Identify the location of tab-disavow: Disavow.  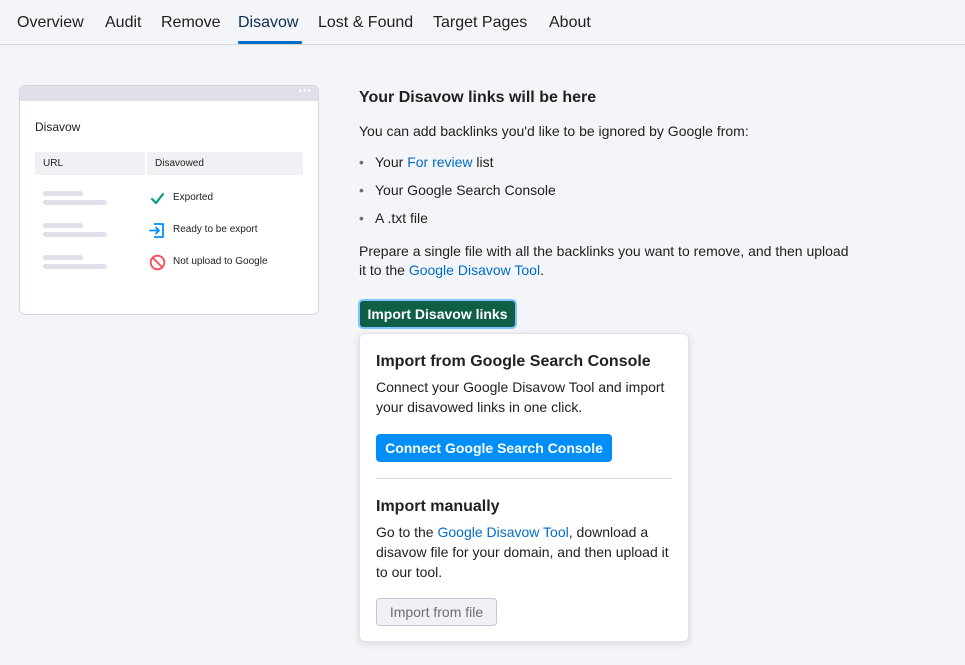
(268, 23).